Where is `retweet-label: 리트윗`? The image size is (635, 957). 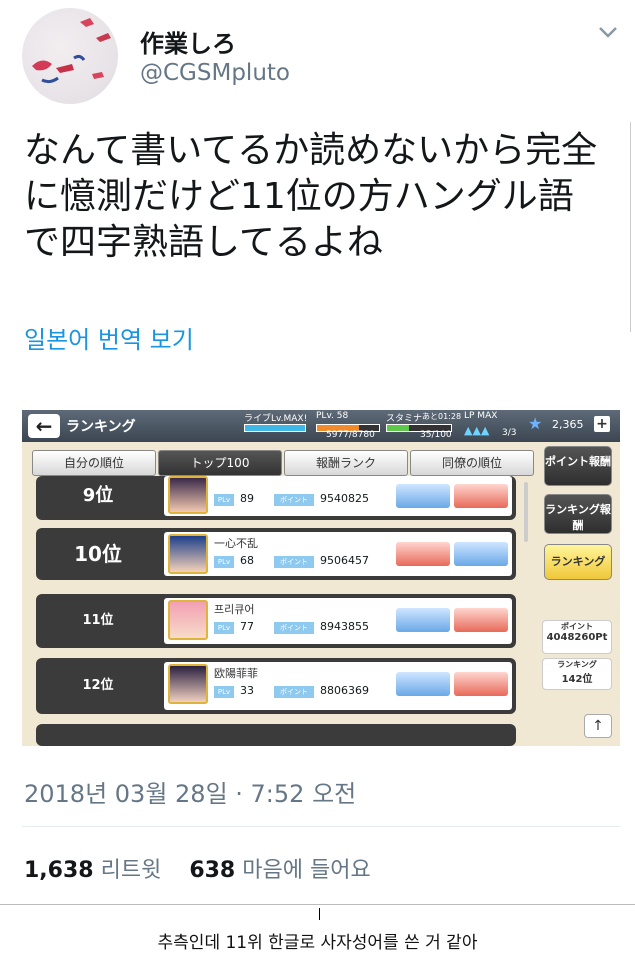
retweet-label: 리트윗 is located at coordinates (131, 870).